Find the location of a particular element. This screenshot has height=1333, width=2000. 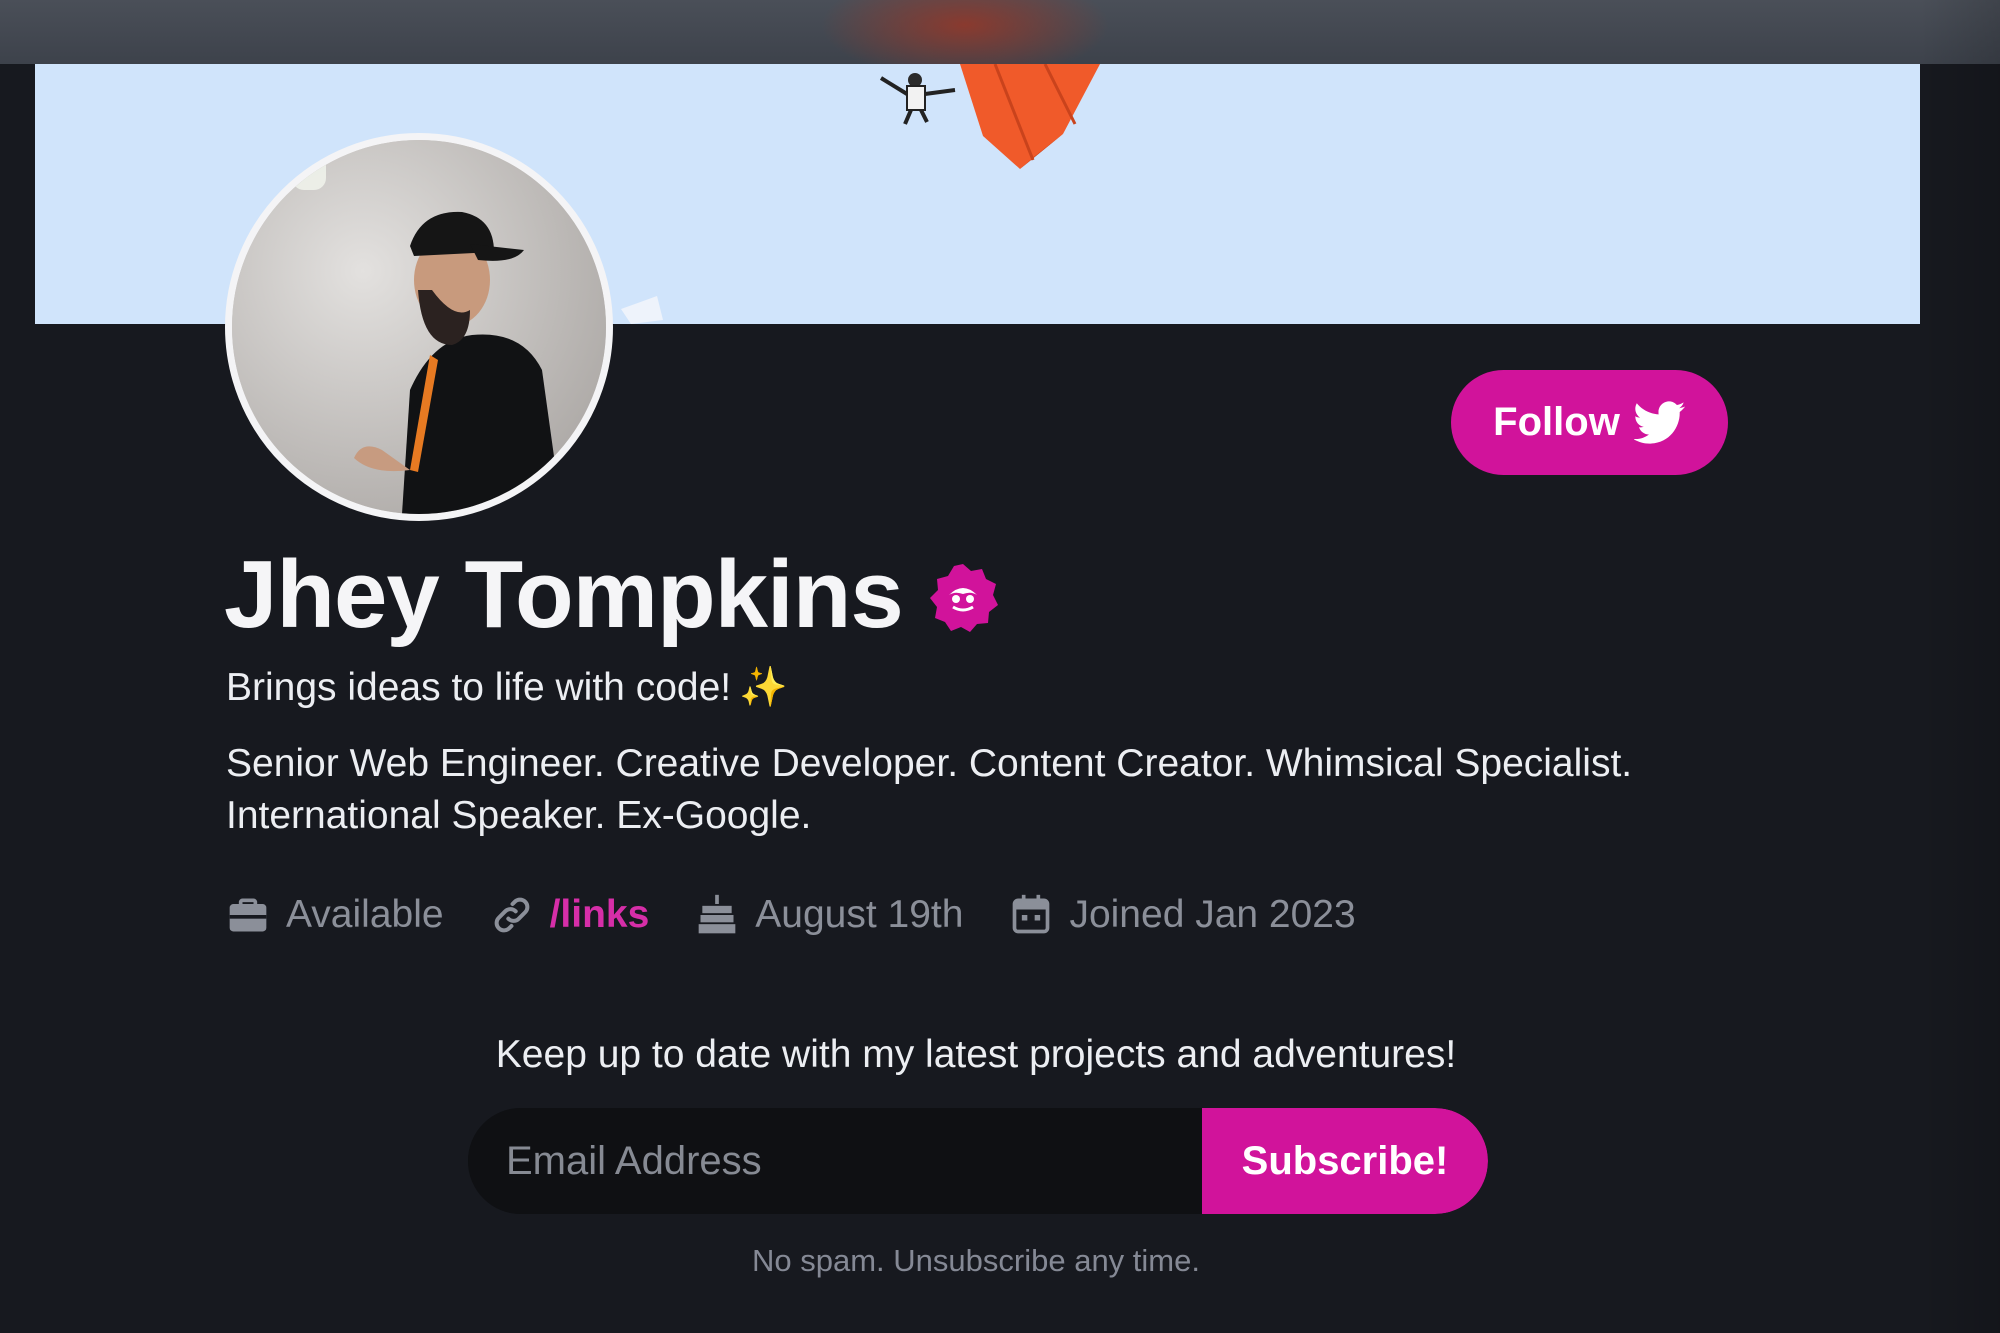

meta-joined-text: Joined Jan 2023 is located at coordinates (1212, 914).